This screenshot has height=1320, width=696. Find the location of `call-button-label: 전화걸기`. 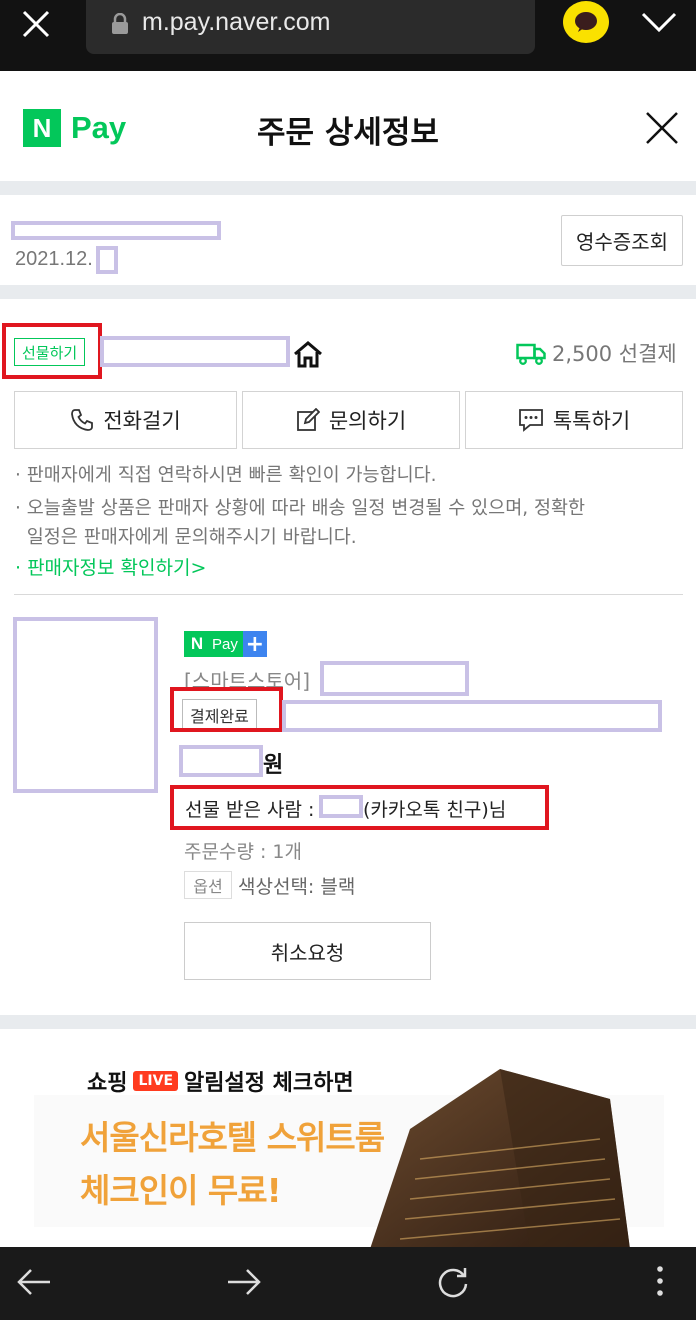

call-button-label: 전화걸기 is located at coordinates (142, 421).